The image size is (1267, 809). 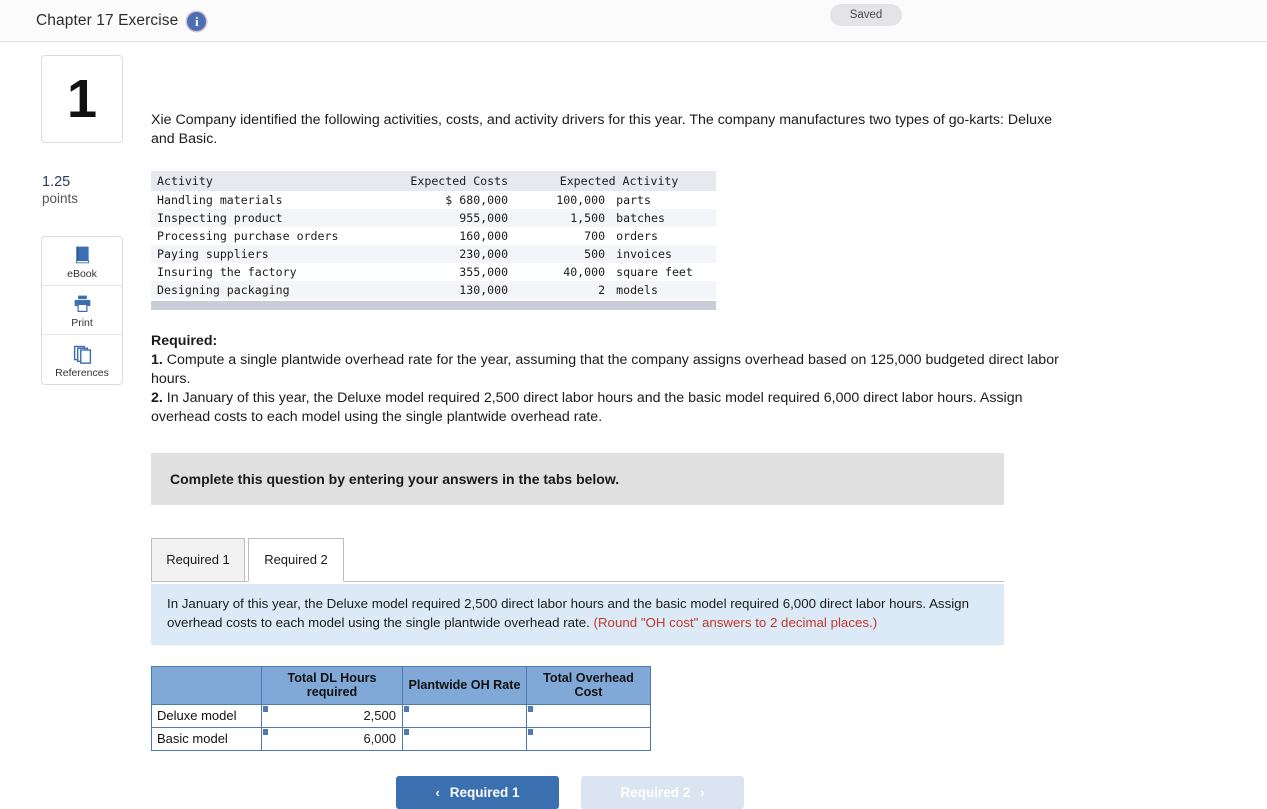 I want to click on cell-activity: Designing packaging, so click(x=223, y=290).